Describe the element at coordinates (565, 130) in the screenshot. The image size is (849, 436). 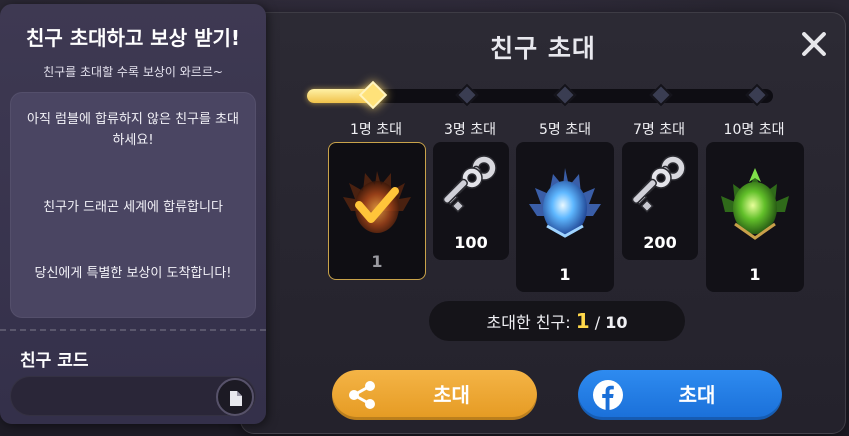
I see `tier-label: 5명 초대` at that location.